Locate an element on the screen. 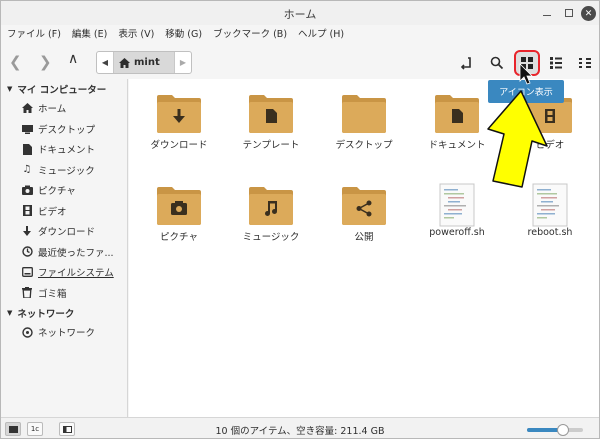  close-button: ✕ is located at coordinates (588, 13).